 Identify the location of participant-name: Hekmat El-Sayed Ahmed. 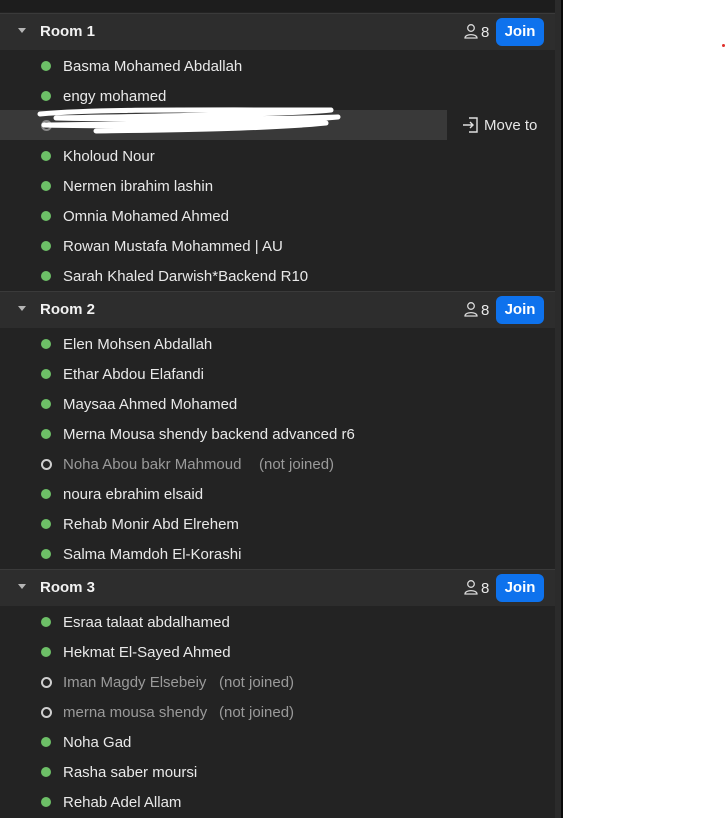
(147, 652).